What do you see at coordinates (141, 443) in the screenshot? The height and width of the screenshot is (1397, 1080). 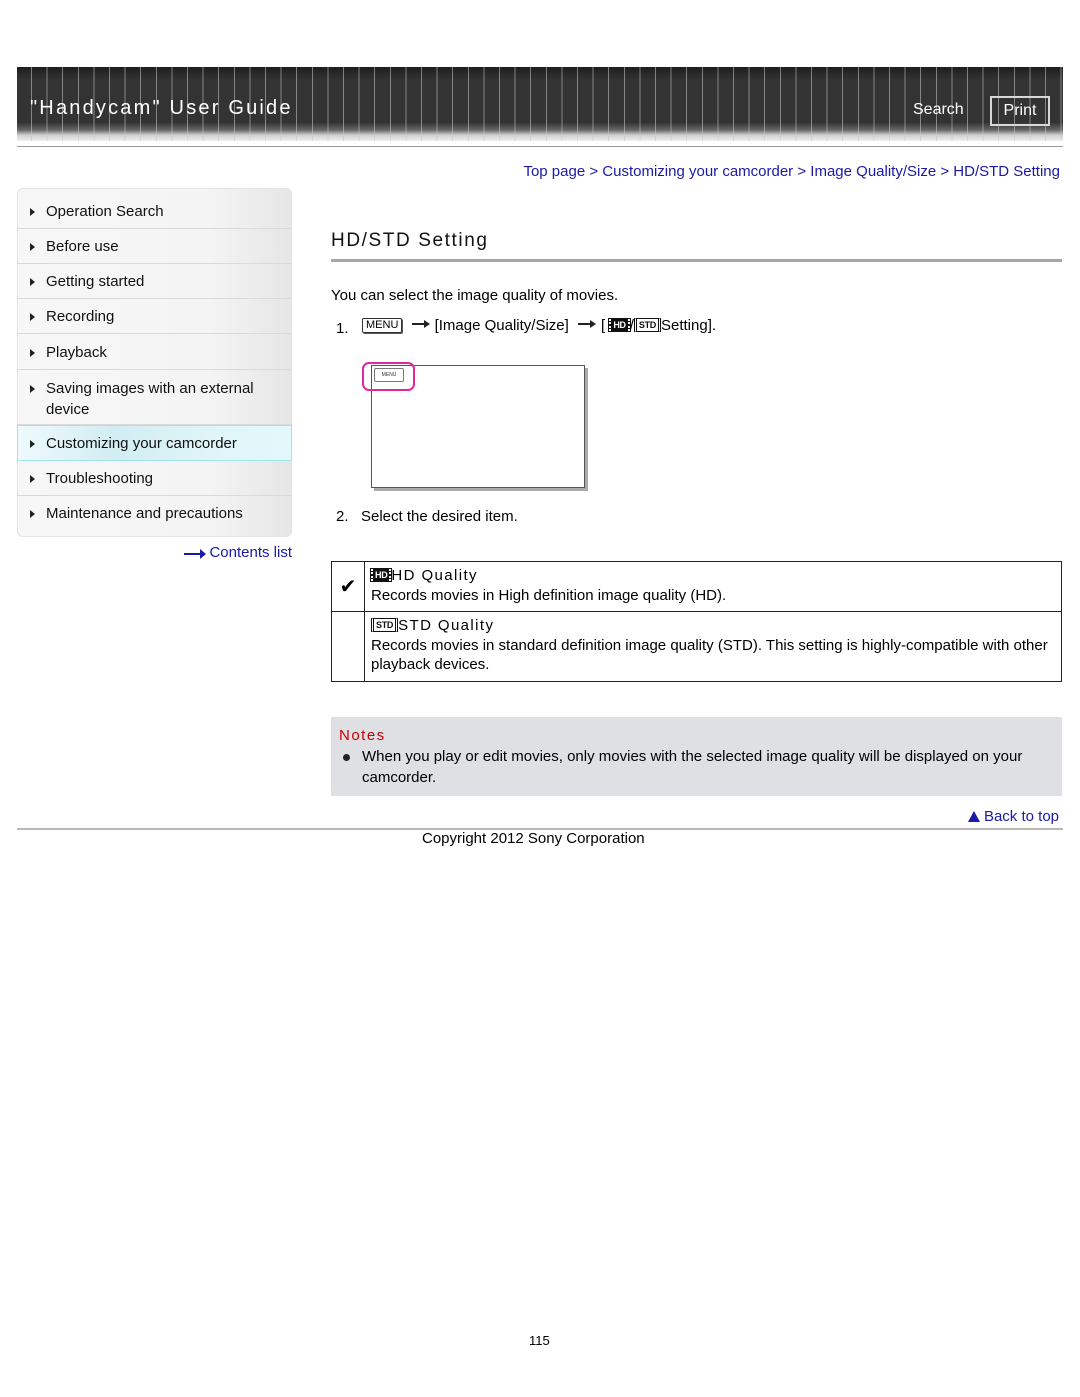 I see `sidebar-item-label: Customizing your camcorder` at bounding box center [141, 443].